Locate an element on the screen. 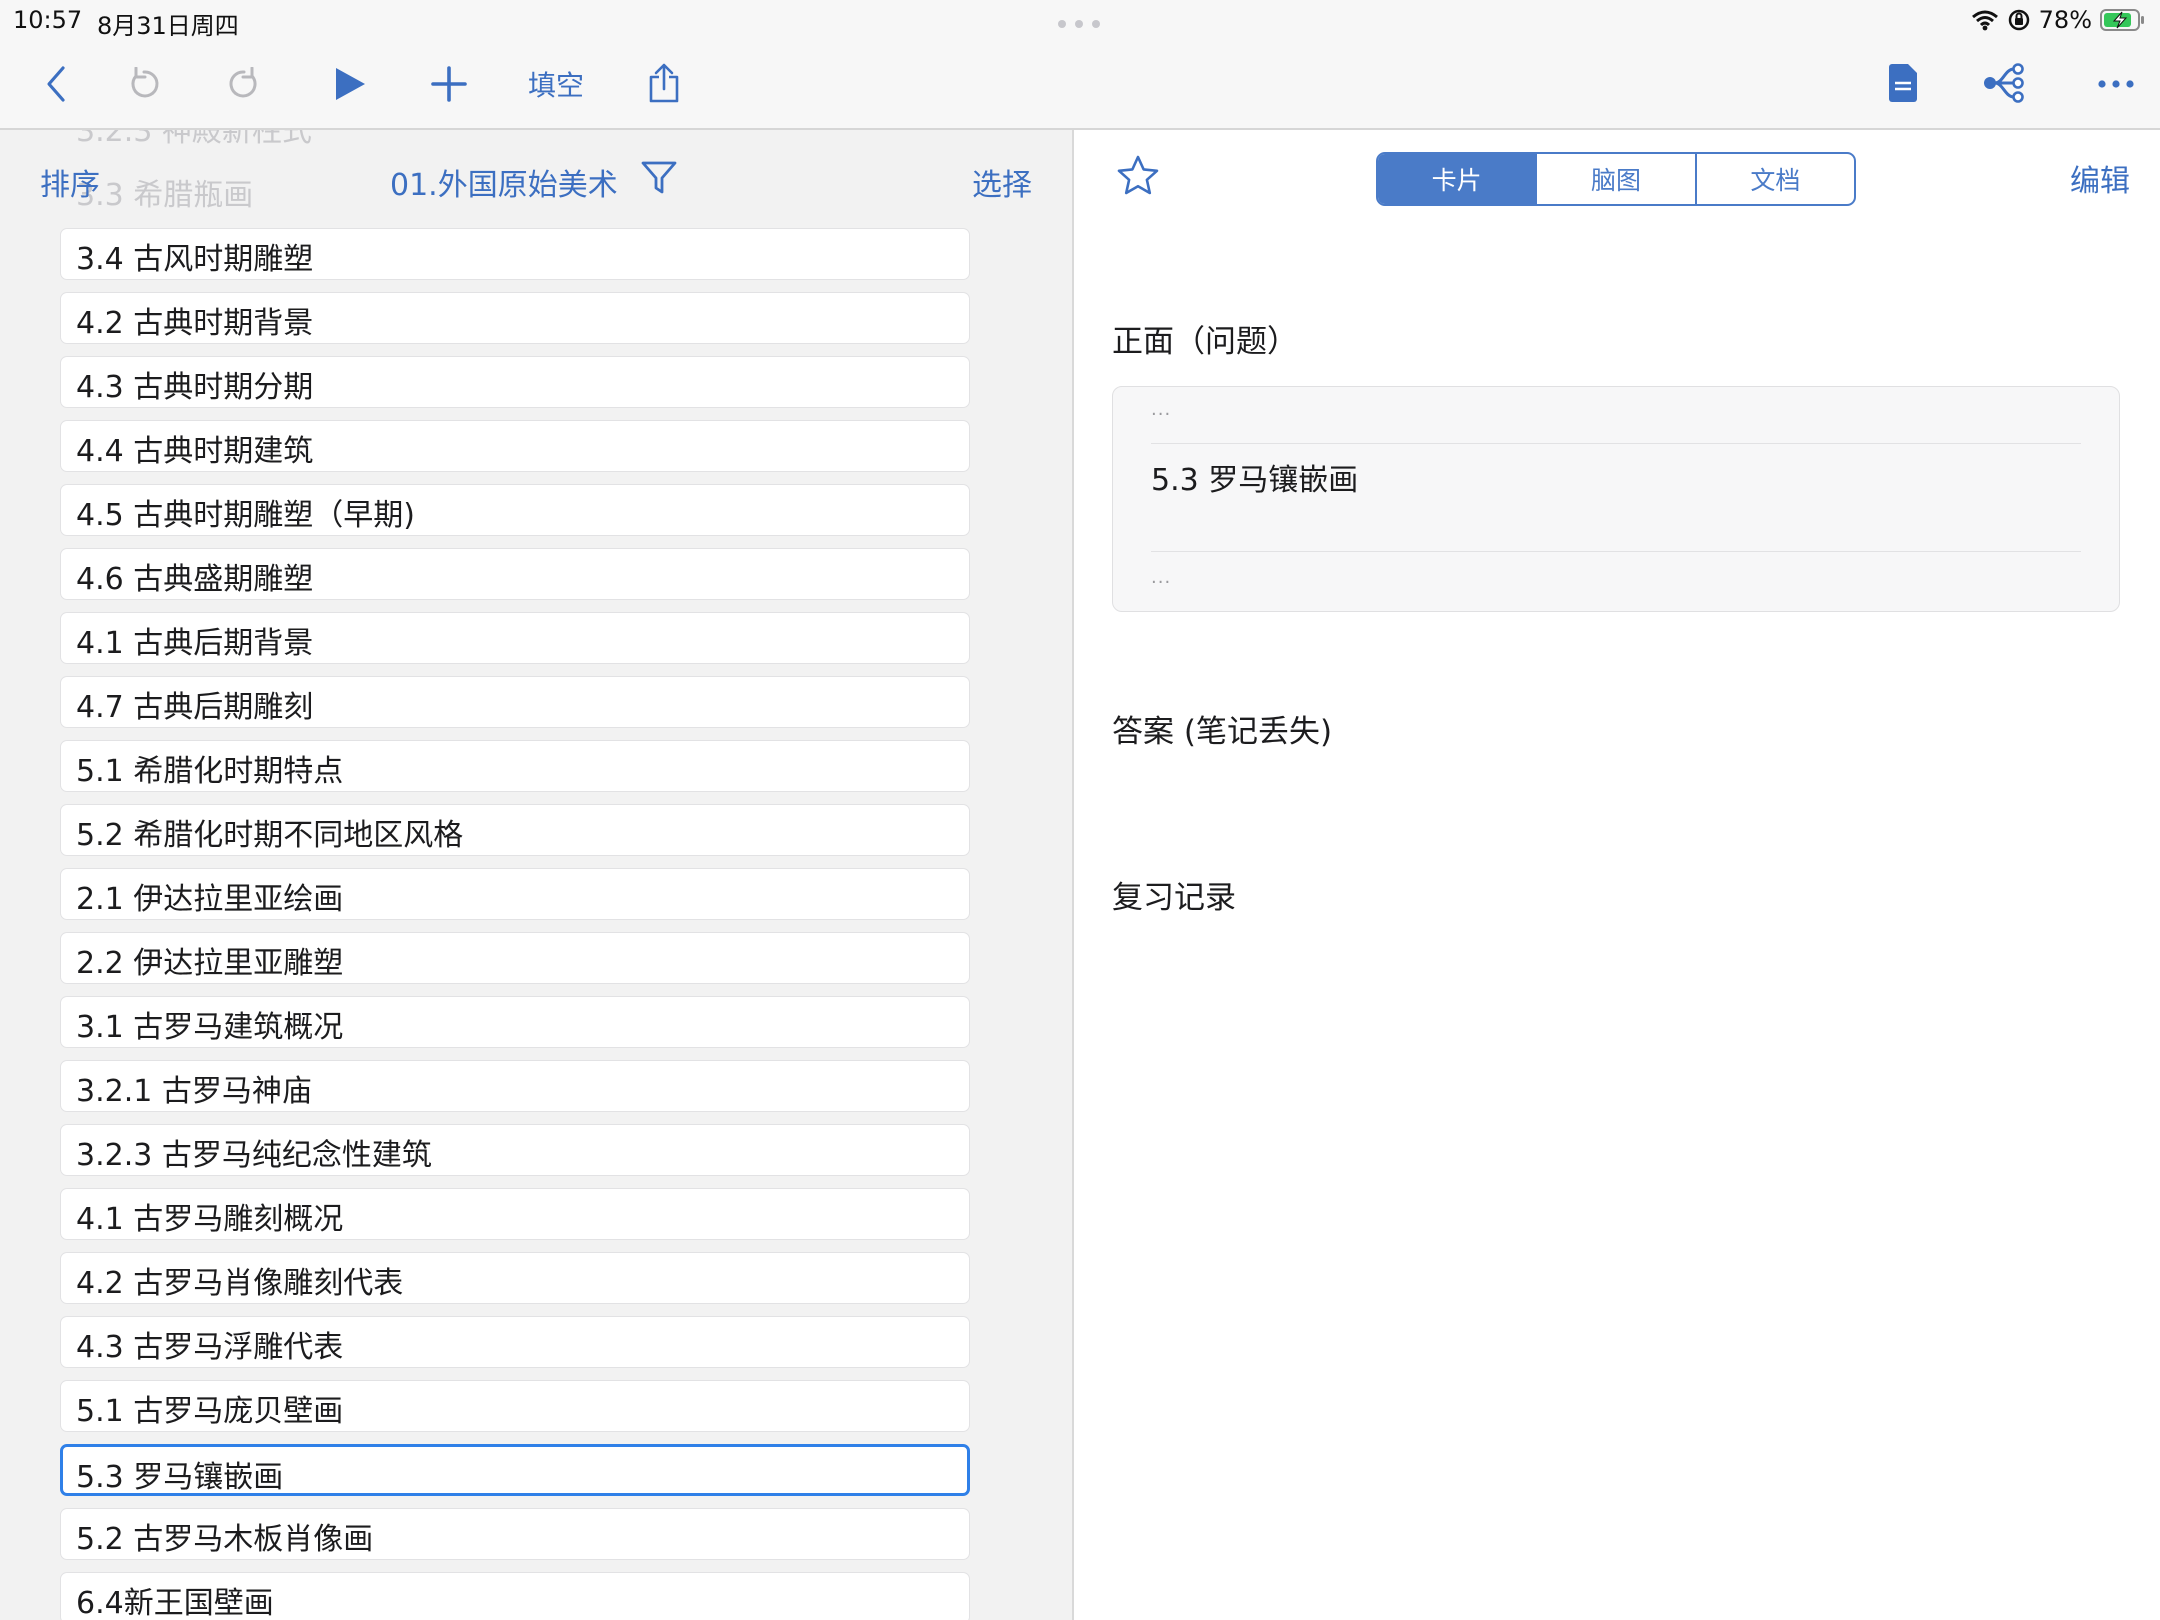  chevron-left-icon is located at coordinates (56, 84).